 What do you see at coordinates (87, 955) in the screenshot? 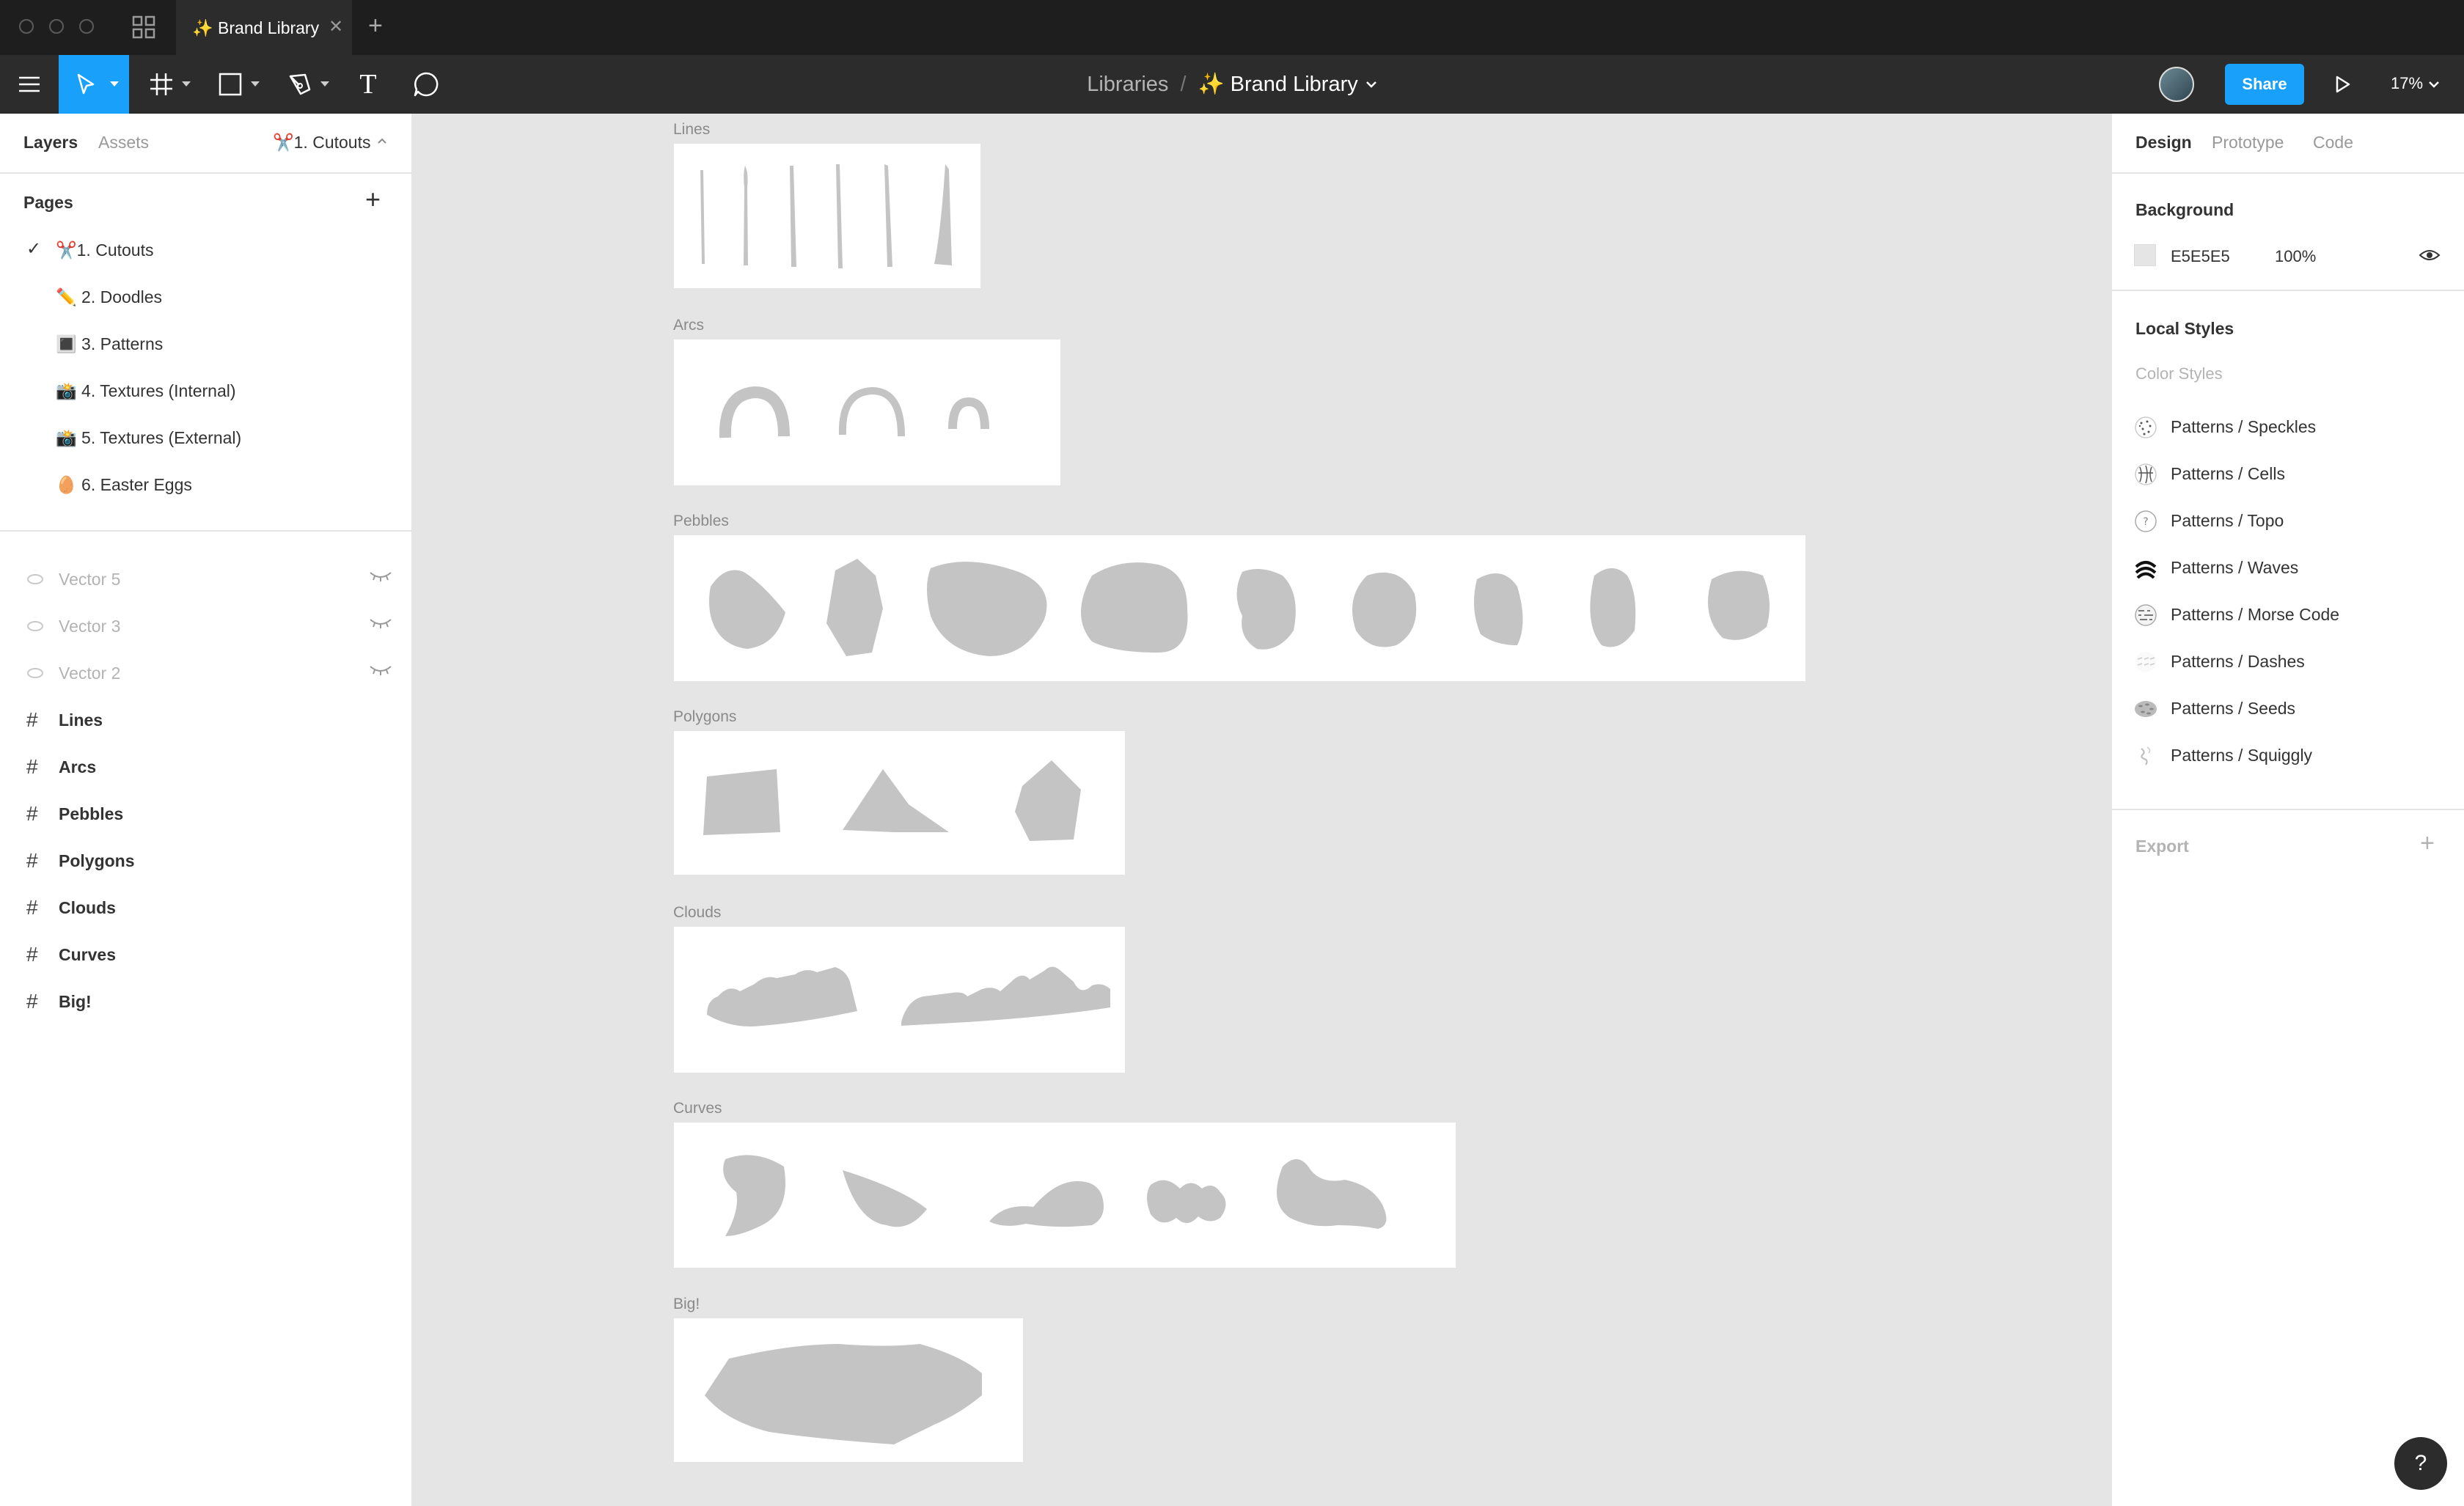
I see `layer-label: Curves` at bounding box center [87, 955].